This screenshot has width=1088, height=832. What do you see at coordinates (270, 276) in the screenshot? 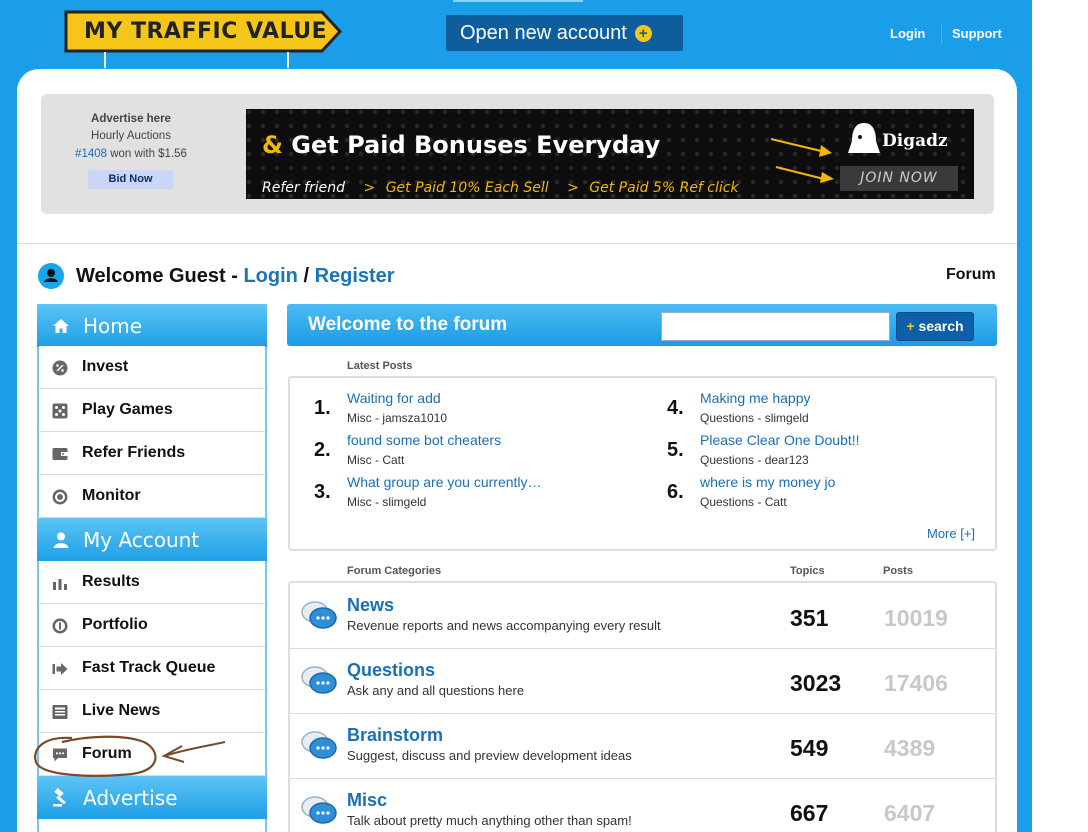
I see `welcome-login-link: Login` at bounding box center [270, 276].